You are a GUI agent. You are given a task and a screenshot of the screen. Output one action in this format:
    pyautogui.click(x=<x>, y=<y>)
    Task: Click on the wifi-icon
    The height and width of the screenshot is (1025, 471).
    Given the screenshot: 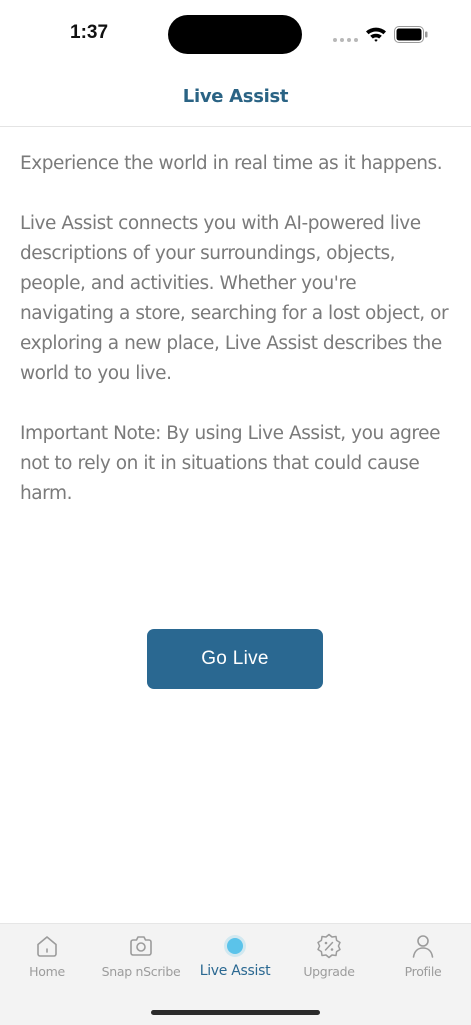 What is the action you would take?
    pyautogui.click(x=376, y=34)
    